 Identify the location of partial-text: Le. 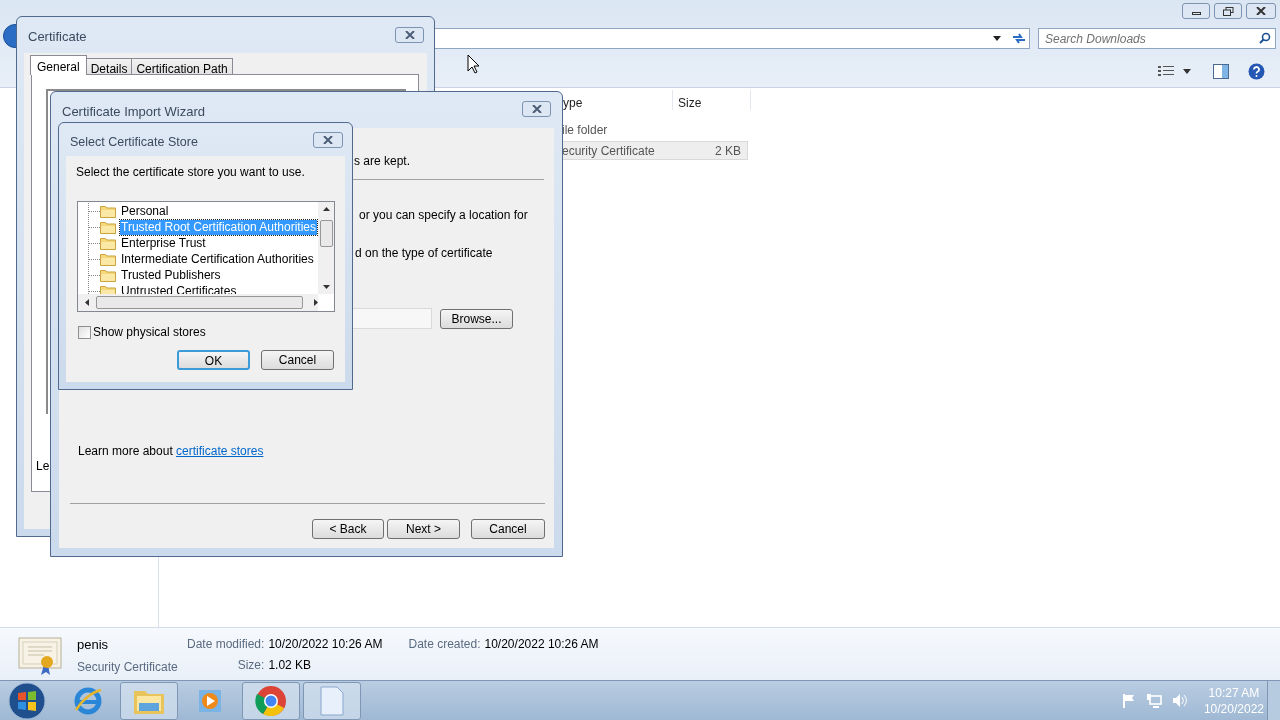
(43, 466).